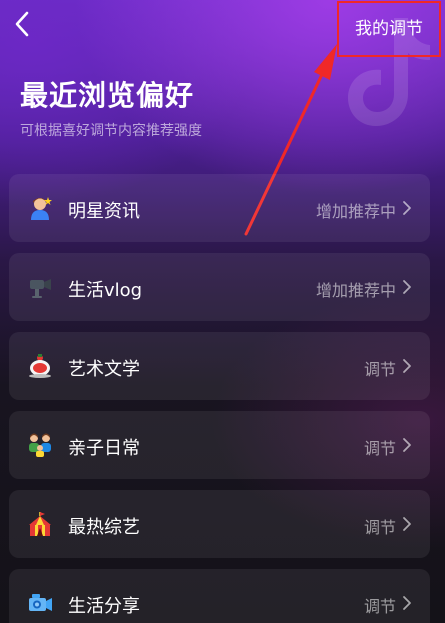 Image resolution: width=445 pixels, height=623 pixels. Describe the element at coordinates (40, 602) in the screenshot. I see `video-camera-icon` at that location.